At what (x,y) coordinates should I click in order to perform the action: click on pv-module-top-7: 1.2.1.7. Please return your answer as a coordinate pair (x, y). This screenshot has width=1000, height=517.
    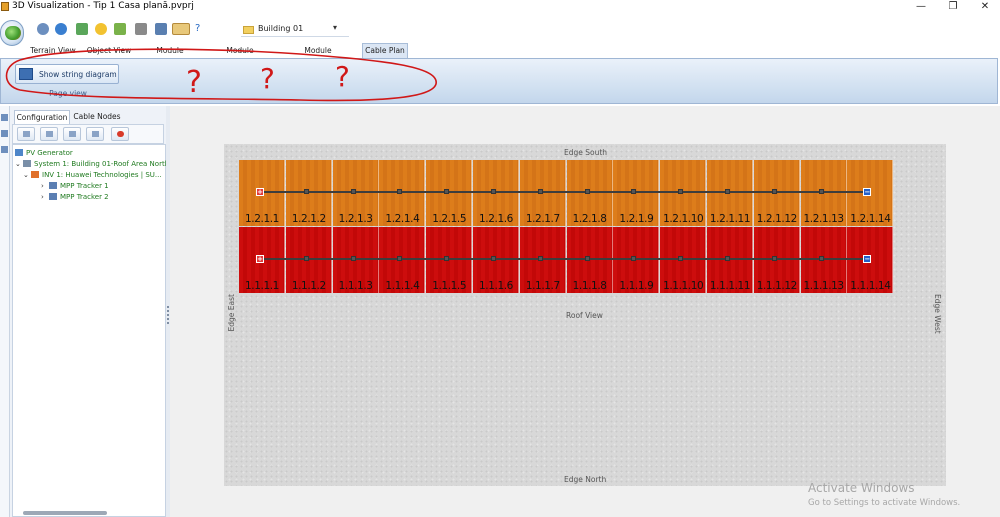
    Looking at the image, I should click on (542, 193).